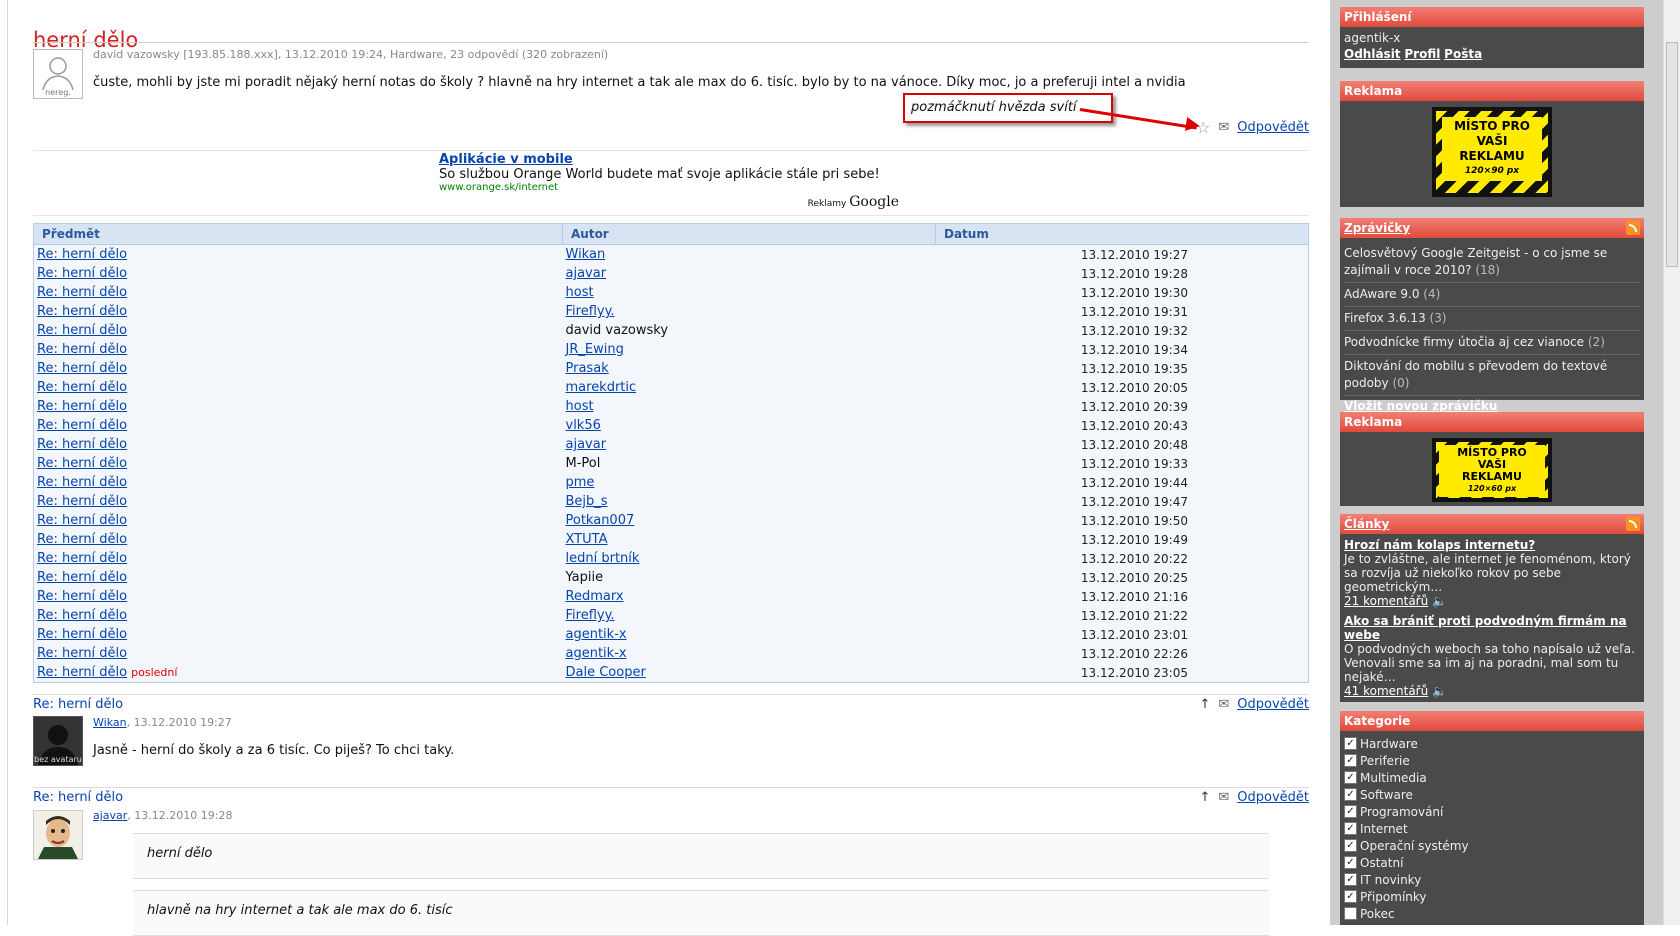 The height and width of the screenshot is (936, 1680). Describe the element at coordinates (1372, 54) in the screenshot. I see `logout-link: Odhlásit` at that location.